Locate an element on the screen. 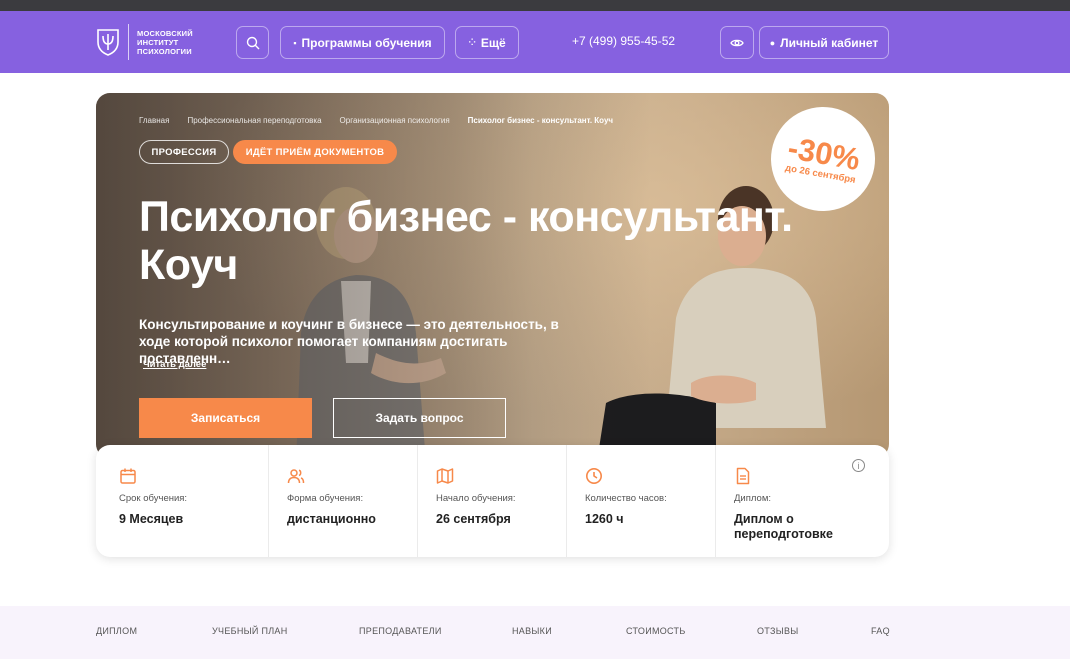  dots-grid-icon: ⁘ is located at coordinates (472, 42).